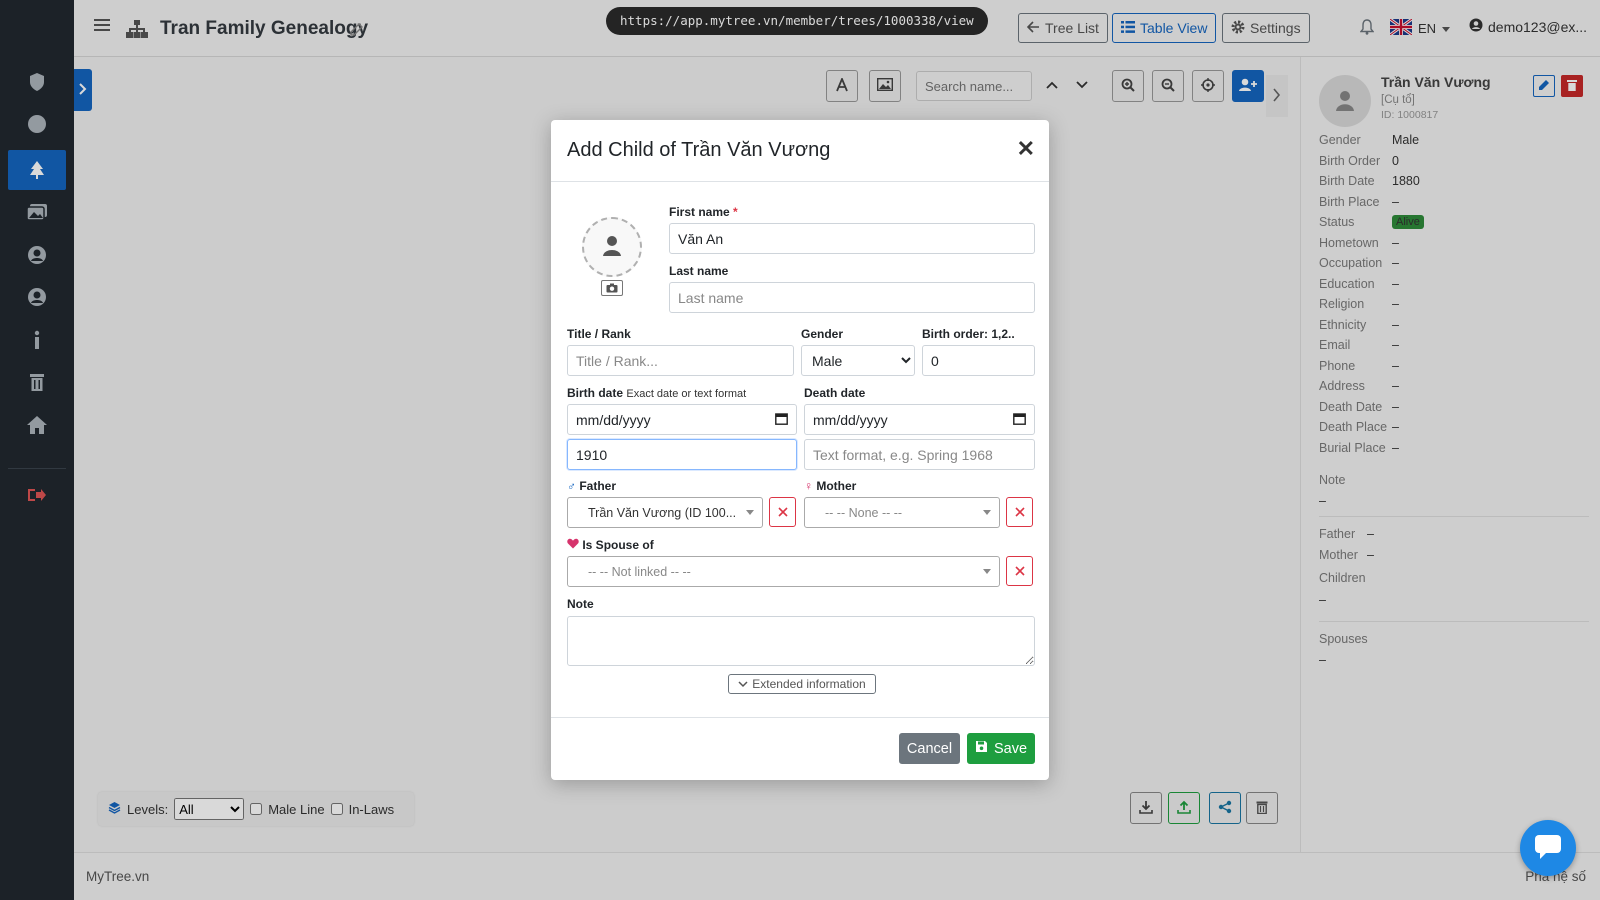 The width and height of the screenshot is (1600, 900). I want to click on modal-footer-divider, so click(800, 717).